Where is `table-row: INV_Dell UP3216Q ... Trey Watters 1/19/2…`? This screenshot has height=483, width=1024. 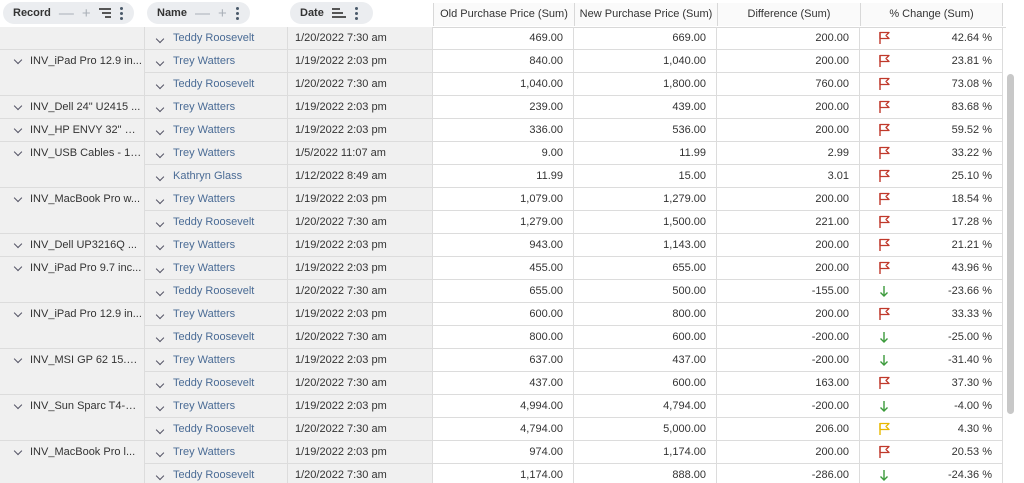
table-row: INV_Dell UP3216Q ... Trey Watters 1/19/2… is located at coordinates (503, 245).